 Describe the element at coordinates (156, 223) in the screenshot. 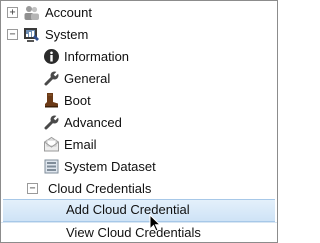

I see `mouse-cursor-icon` at that location.